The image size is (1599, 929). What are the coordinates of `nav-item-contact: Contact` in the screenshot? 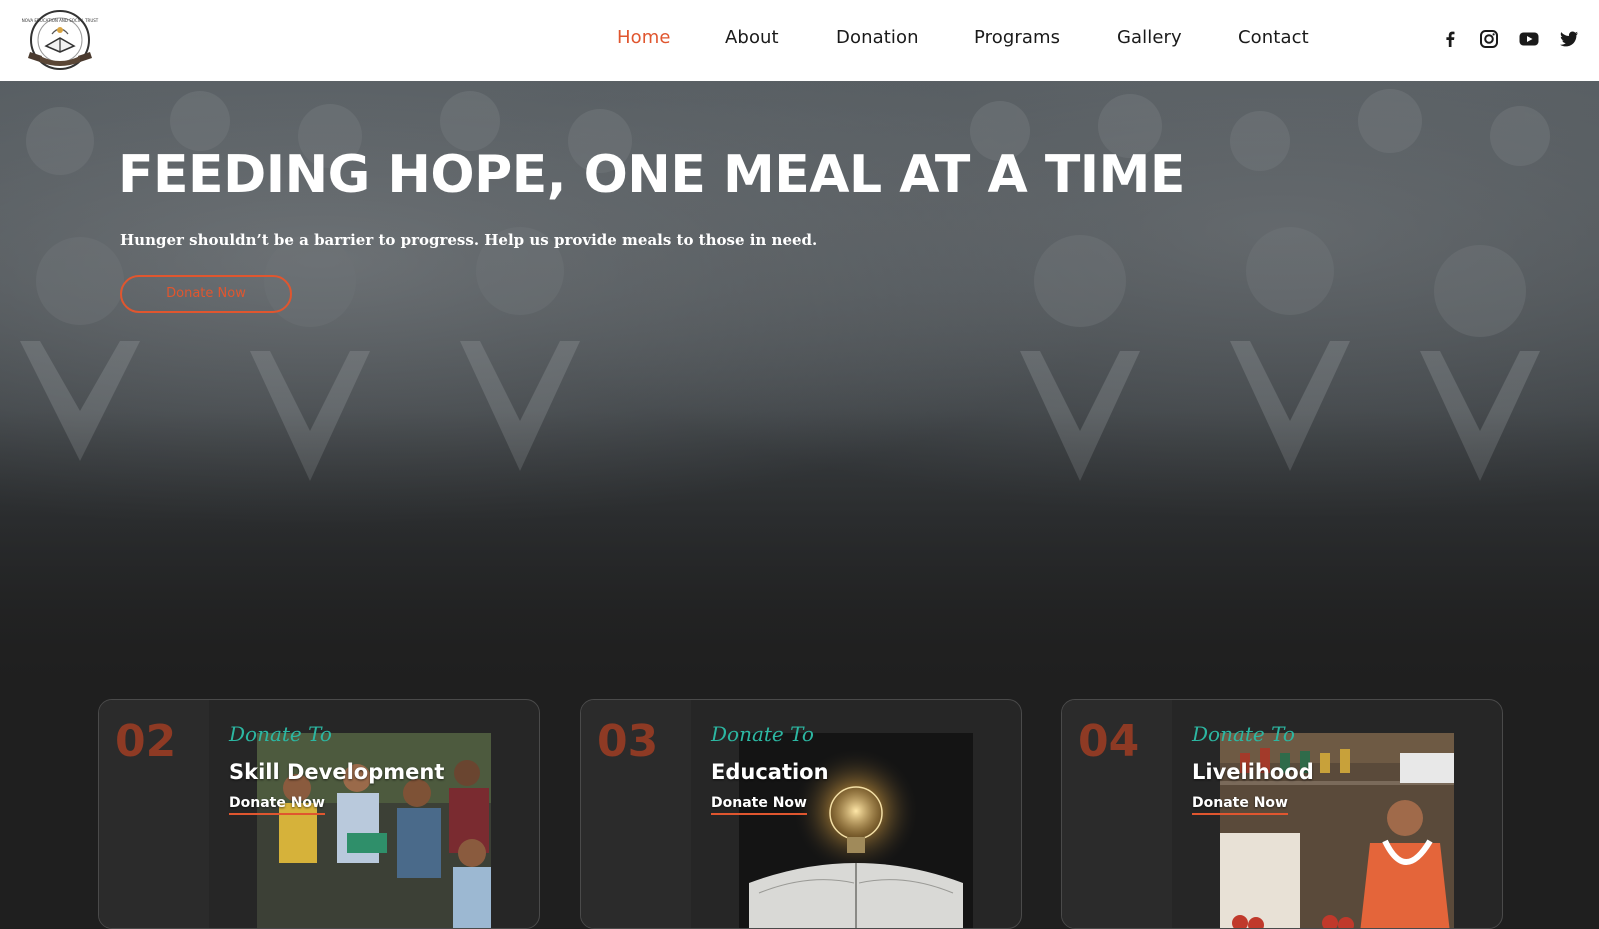 It's located at (1273, 37).